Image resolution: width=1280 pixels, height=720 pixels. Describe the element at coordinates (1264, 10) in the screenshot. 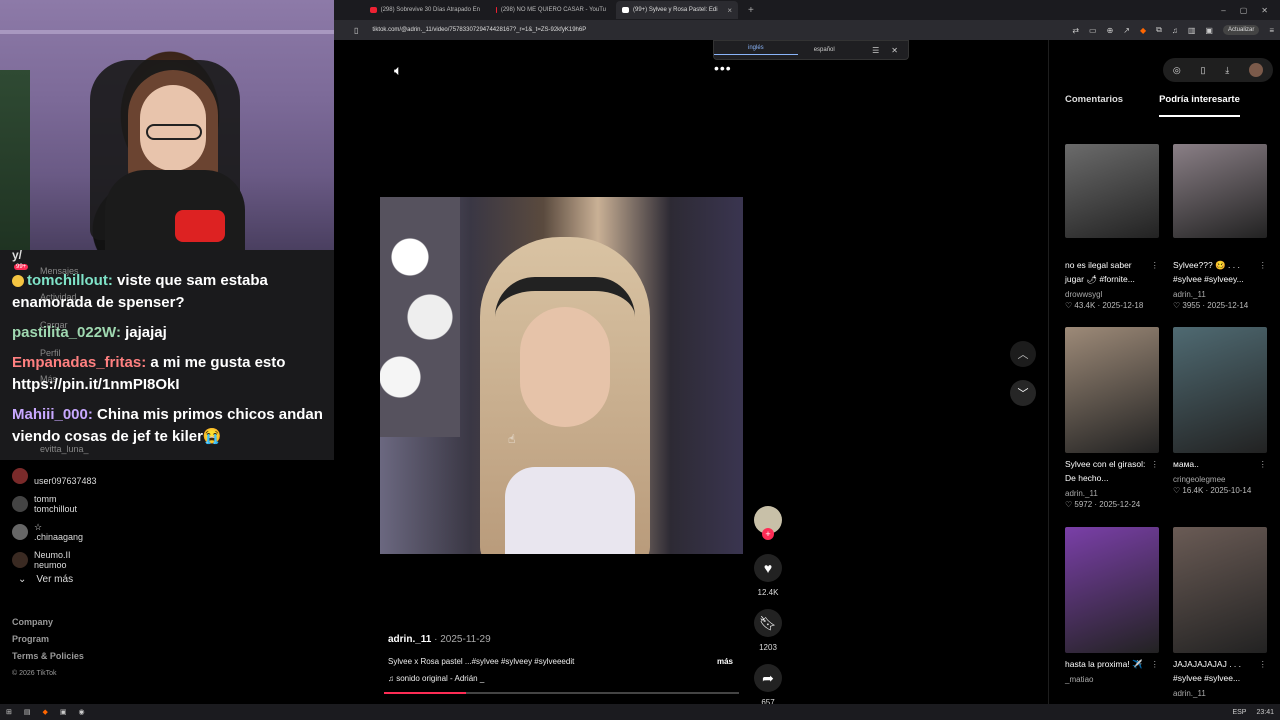

I see `close-window-icon: ✕` at that location.